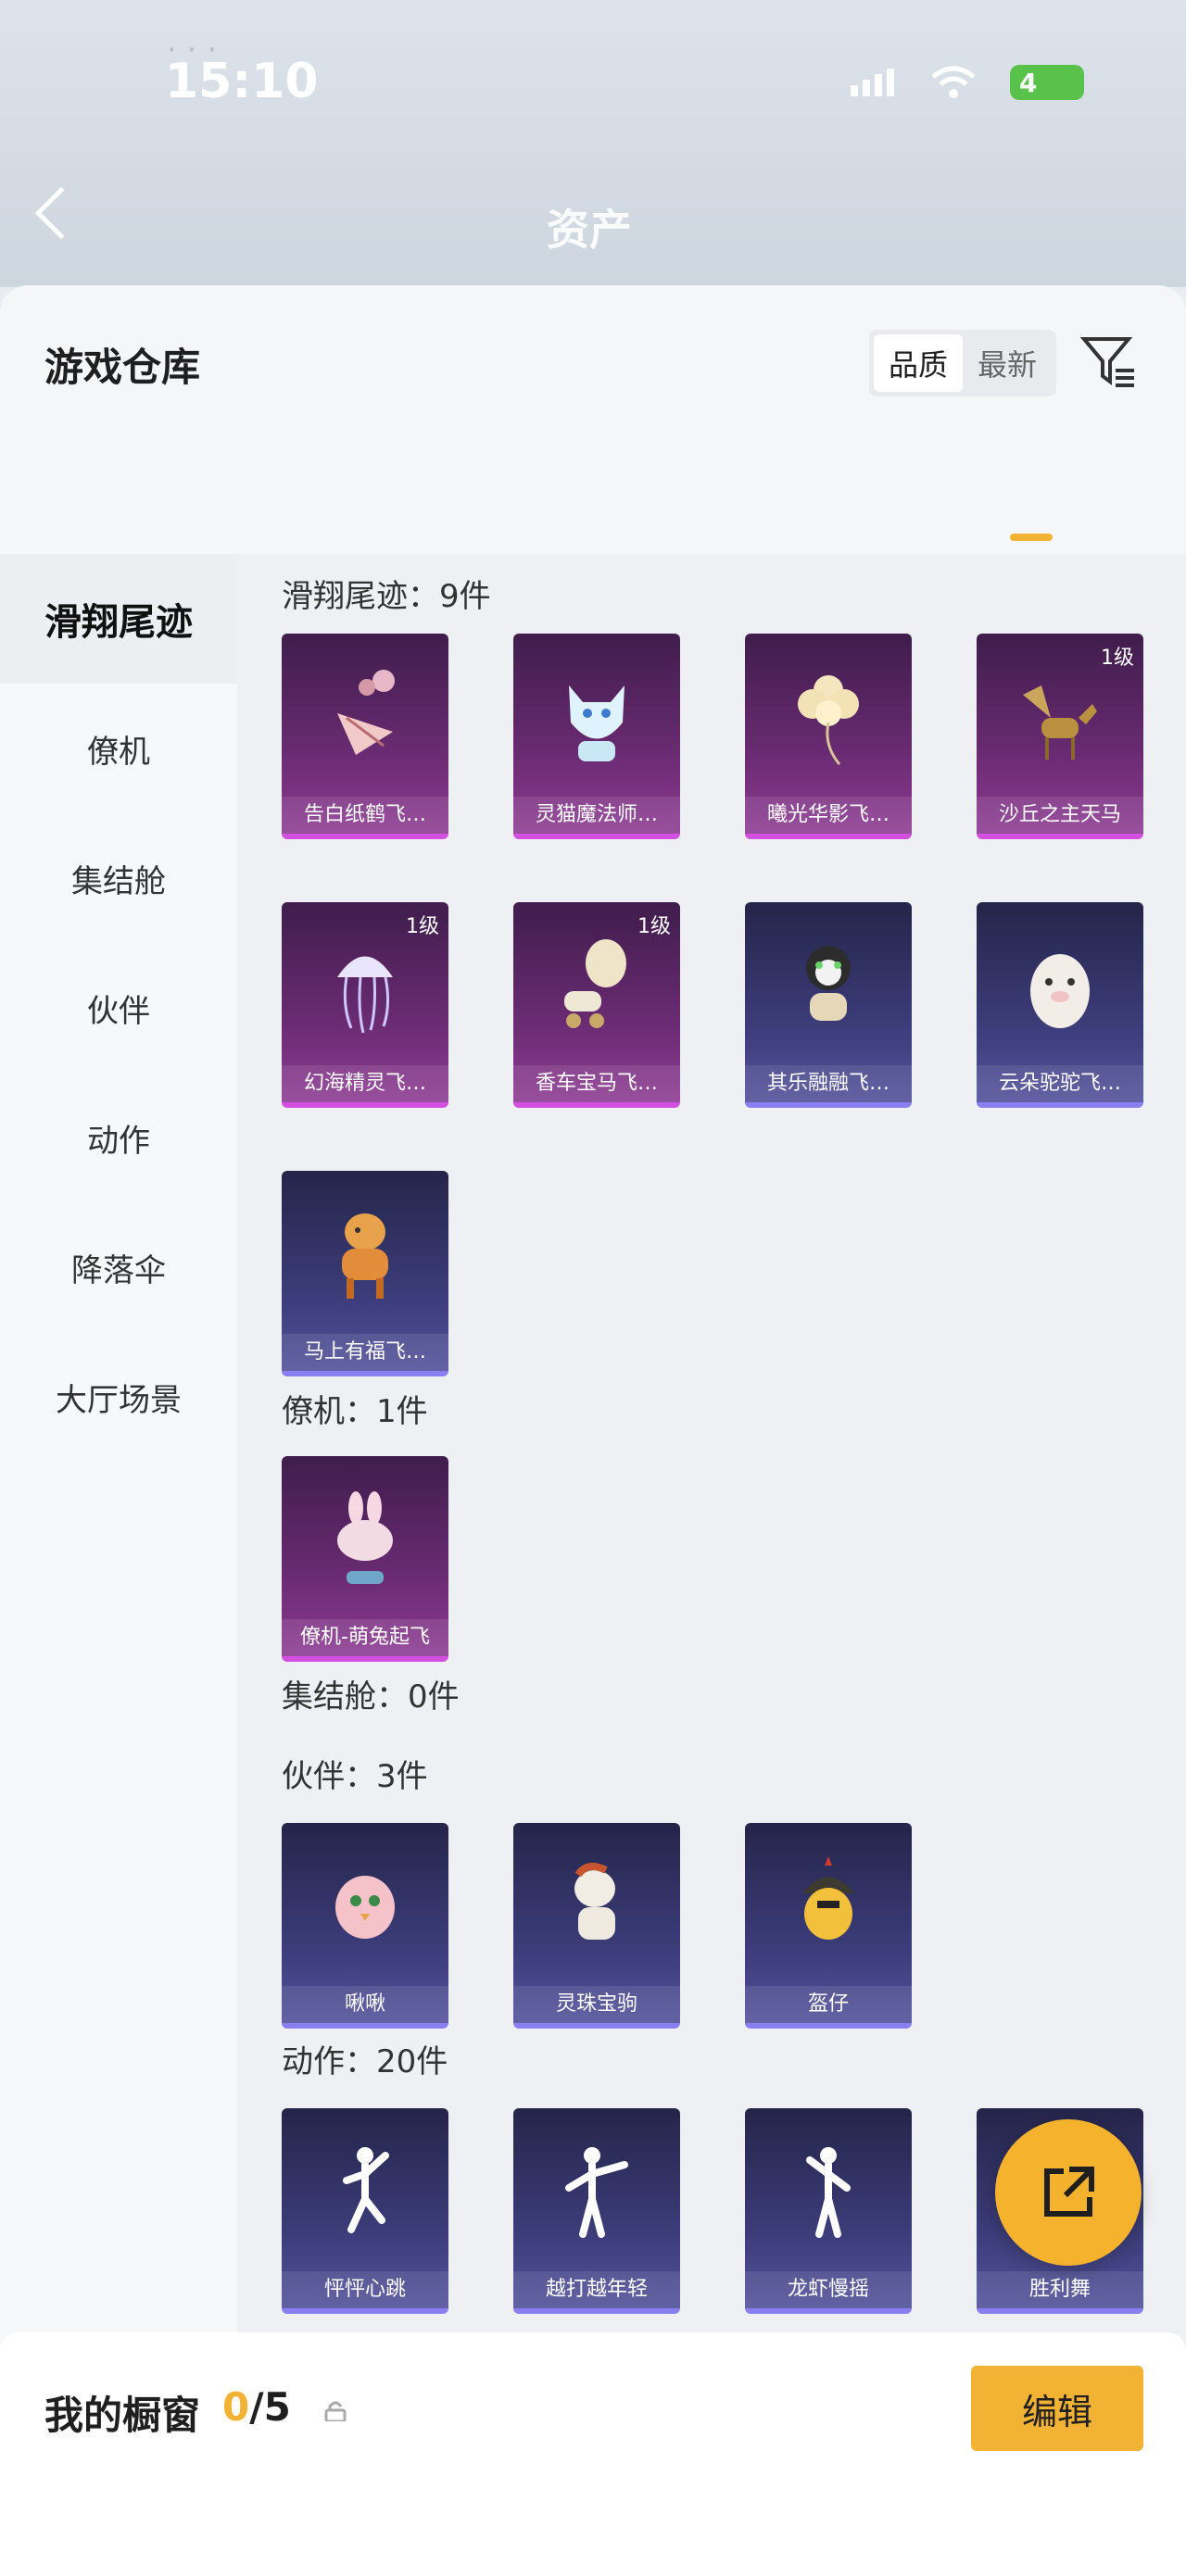 This screenshot has height=2576, width=1186. I want to click on item-card: 龙虾慢摇, so click(828, 2211).